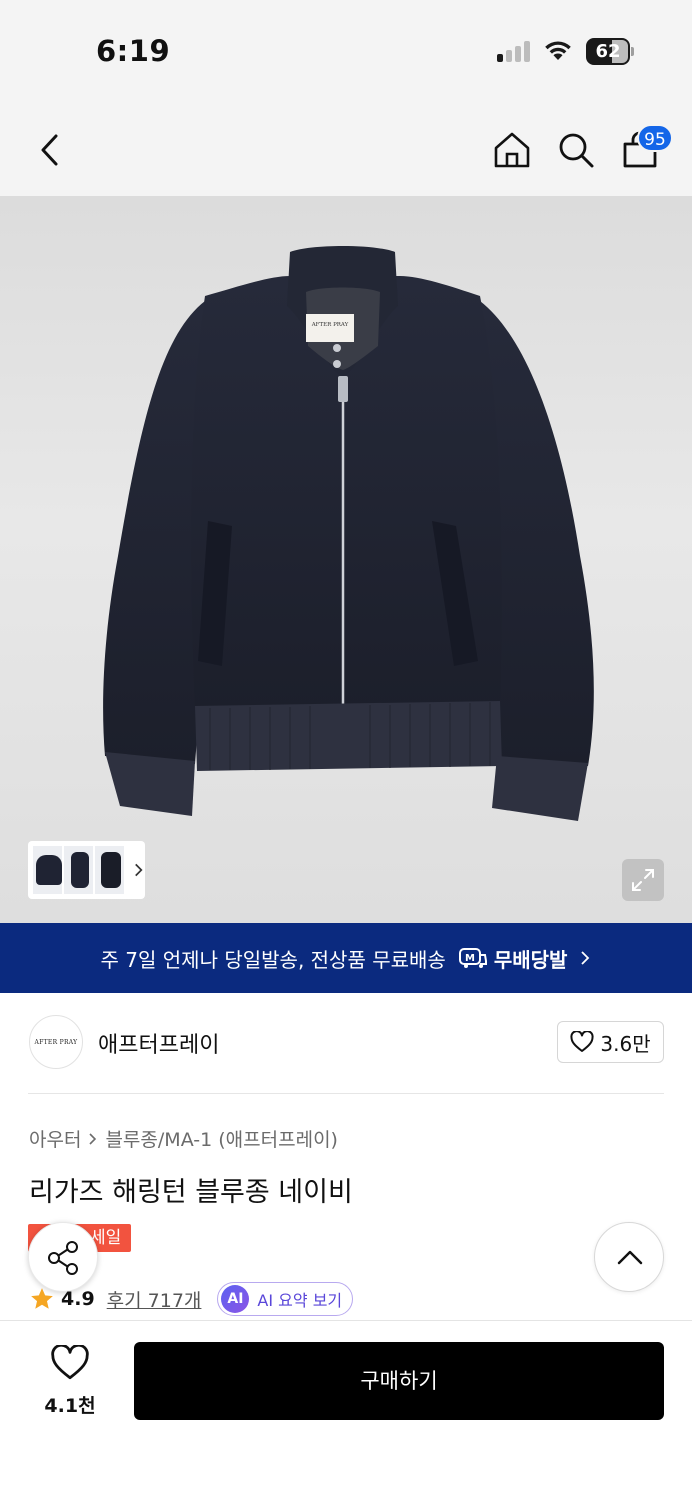 The width and height of the screenshot is (692, 1500). I want to click on delivery-truck-icon: M, so click(472, 958).